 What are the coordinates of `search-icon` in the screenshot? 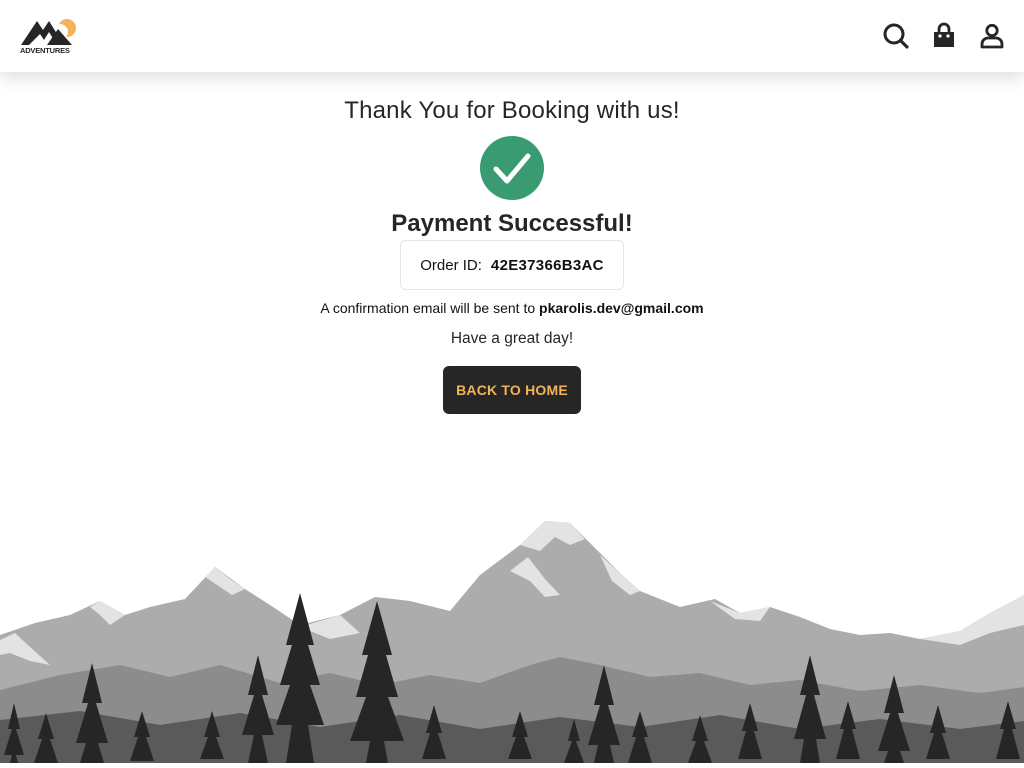 It's located at (896, 36).